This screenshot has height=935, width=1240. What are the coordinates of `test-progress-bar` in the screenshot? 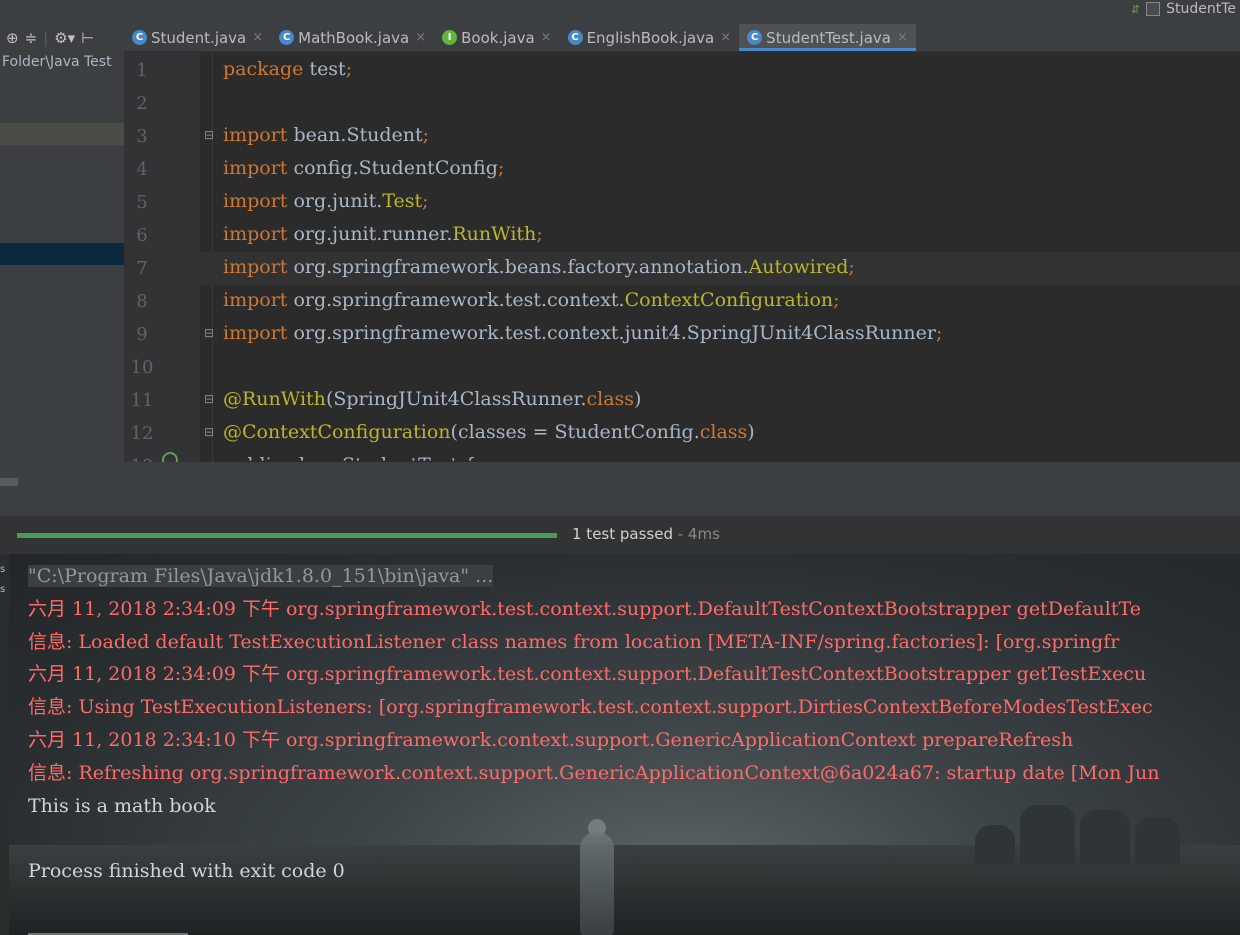 It's located at (287, 535).